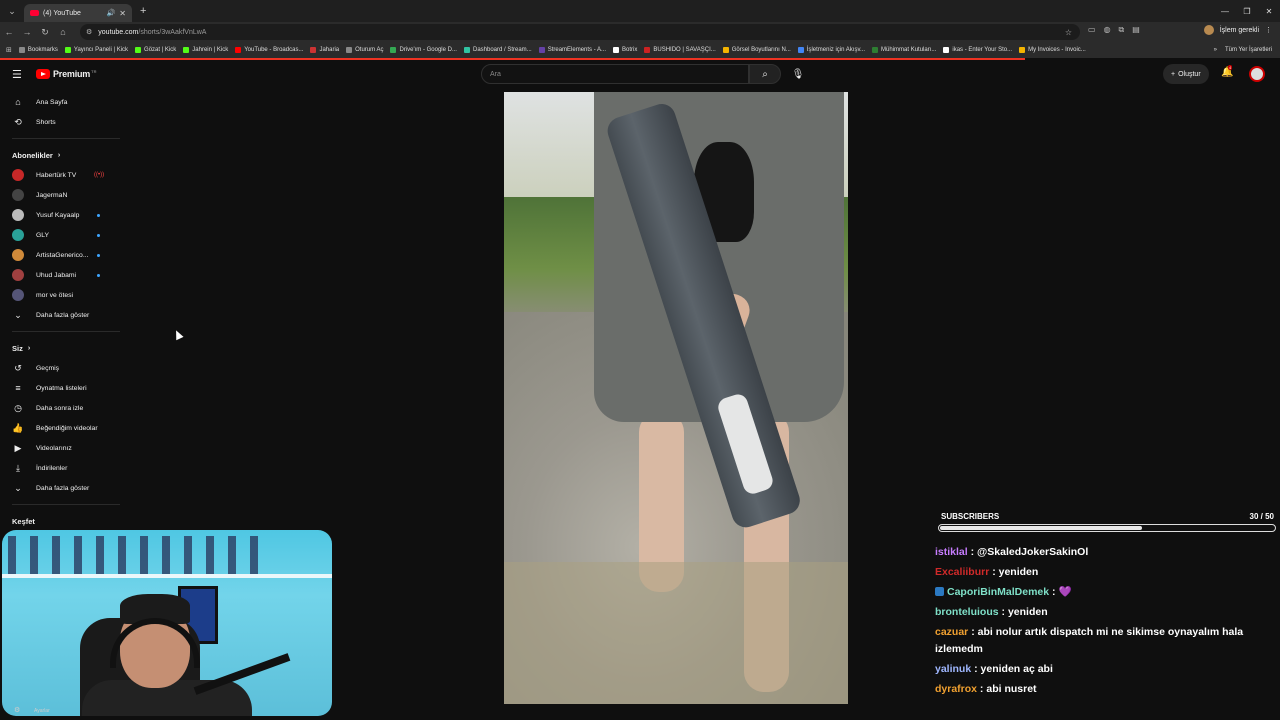  What do you see at coordinates (1208, 30) in the screenshot?
I see `profile-avatar` at bounding box center [1208, 30].